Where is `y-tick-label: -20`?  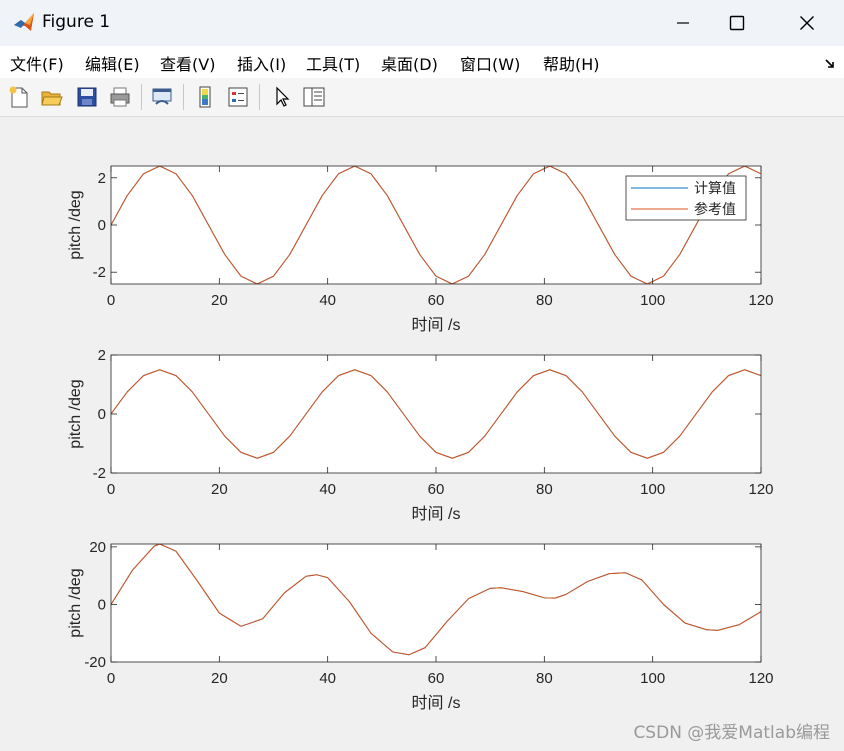
y-tick-label: -20 is located at coordinates (95, 662).